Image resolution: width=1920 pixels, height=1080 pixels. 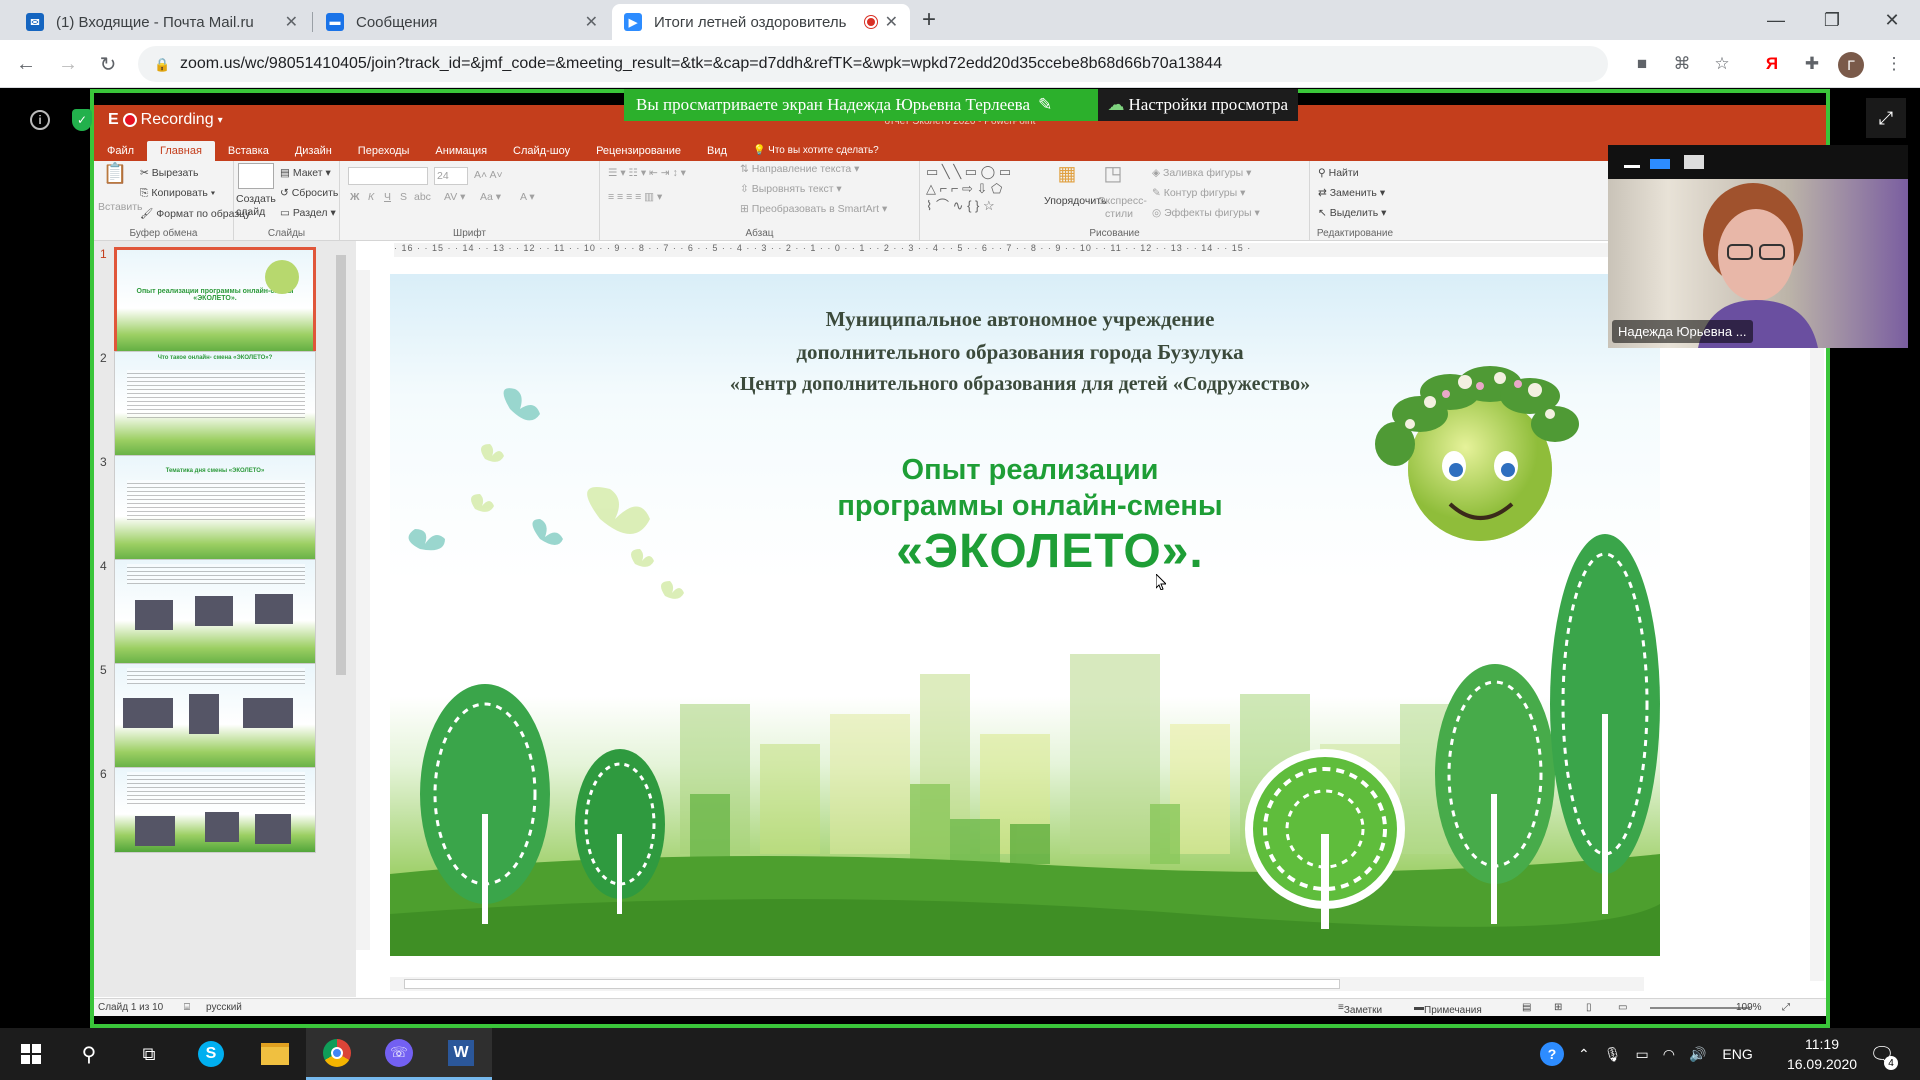 I want to click on system-clock: 11:19 16.09.2020, so click(x=1822, y=1054).